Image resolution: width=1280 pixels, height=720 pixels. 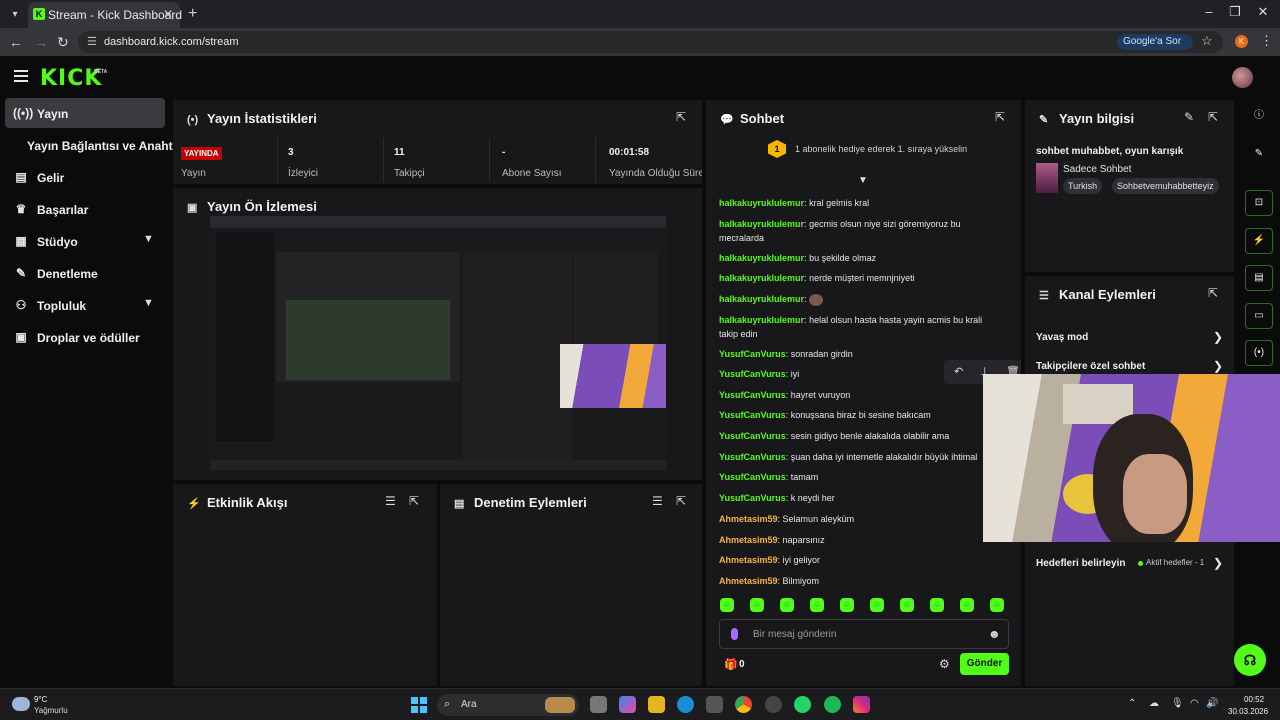 What do you see at coordinates (105, 15) in the screenshot?
I see `browser-tab: K Stream - Kick Dashboard ✕` at bounding box center [105, 15].